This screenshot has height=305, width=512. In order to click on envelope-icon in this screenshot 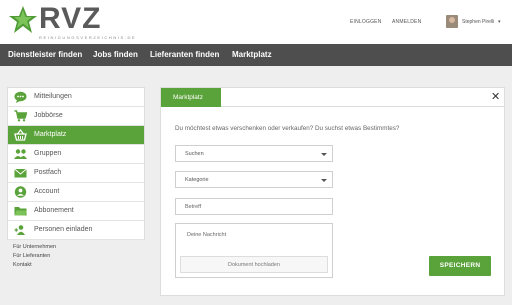, I will do `click(20, 173)`.